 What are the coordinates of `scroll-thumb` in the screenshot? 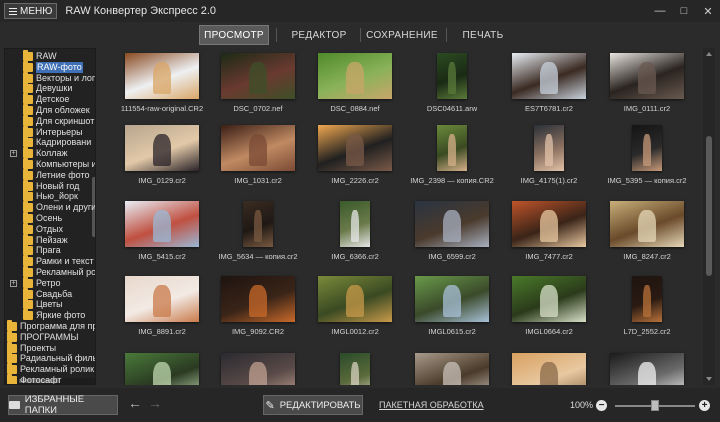 It's located at (709, 206).